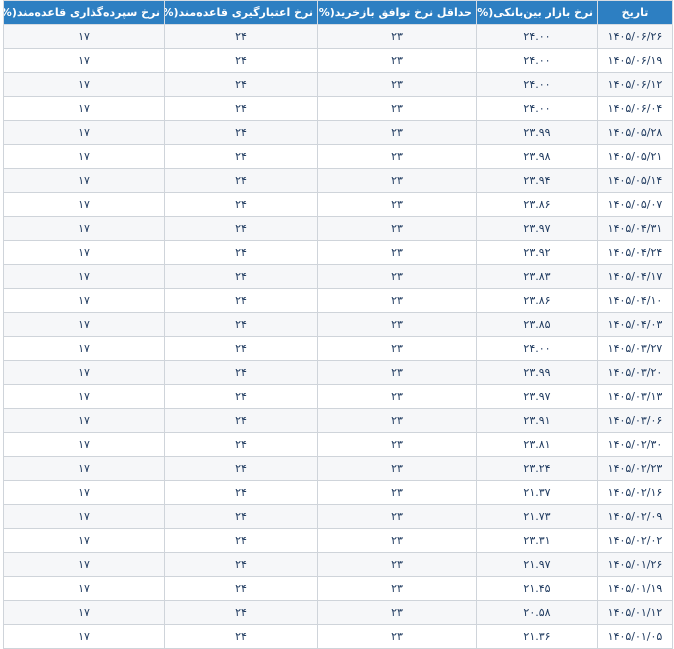  What do you see at coordinates (338, 516) in the screenshot?
I see `table-row: ۱۴۰۵/۰۲/۰۹ ۲۱.۷۳ ۲۳ ۲۴ ۱۷` at bounding box center [338, 516].